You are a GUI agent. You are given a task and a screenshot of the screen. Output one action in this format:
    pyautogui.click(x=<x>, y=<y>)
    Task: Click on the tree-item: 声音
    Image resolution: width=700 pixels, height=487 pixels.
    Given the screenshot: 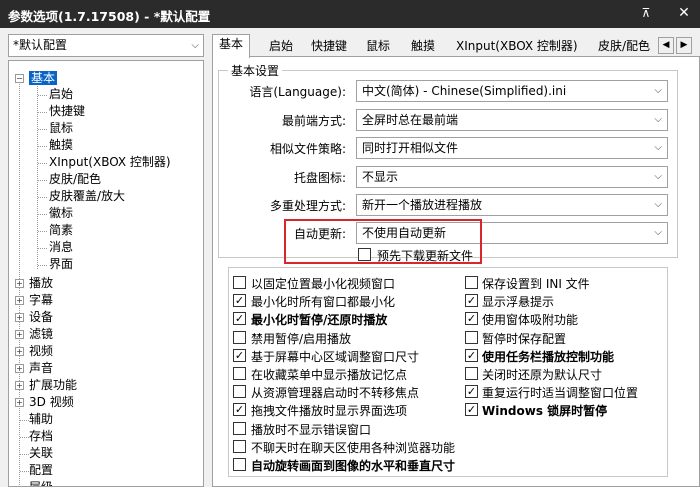 What is the action you would take?
    pyautogui.click(x=41, y=368)
    